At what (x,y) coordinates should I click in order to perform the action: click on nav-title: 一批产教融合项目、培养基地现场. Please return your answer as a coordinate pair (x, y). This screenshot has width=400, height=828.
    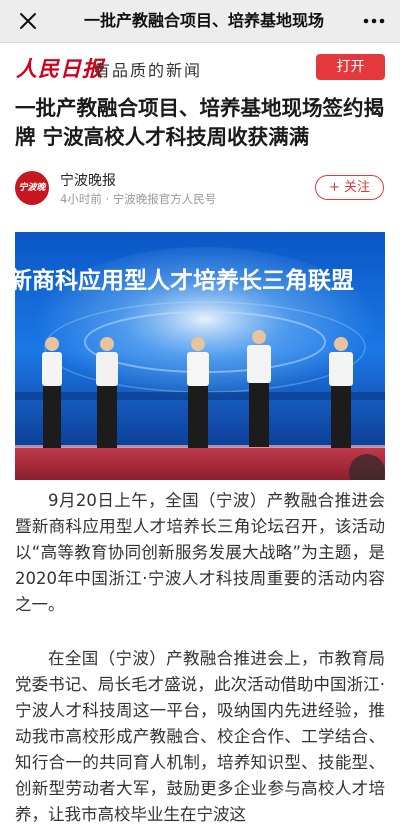
    Looking at the image, I should click on (204, 20).